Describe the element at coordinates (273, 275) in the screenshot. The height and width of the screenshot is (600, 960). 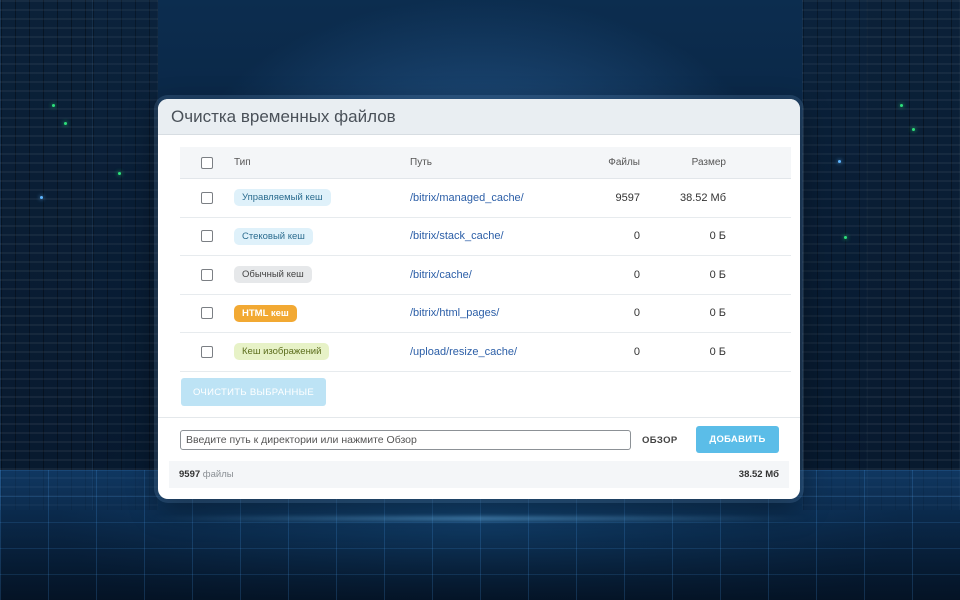
I see `cache-type-badge: Обычный кеш` at that location.